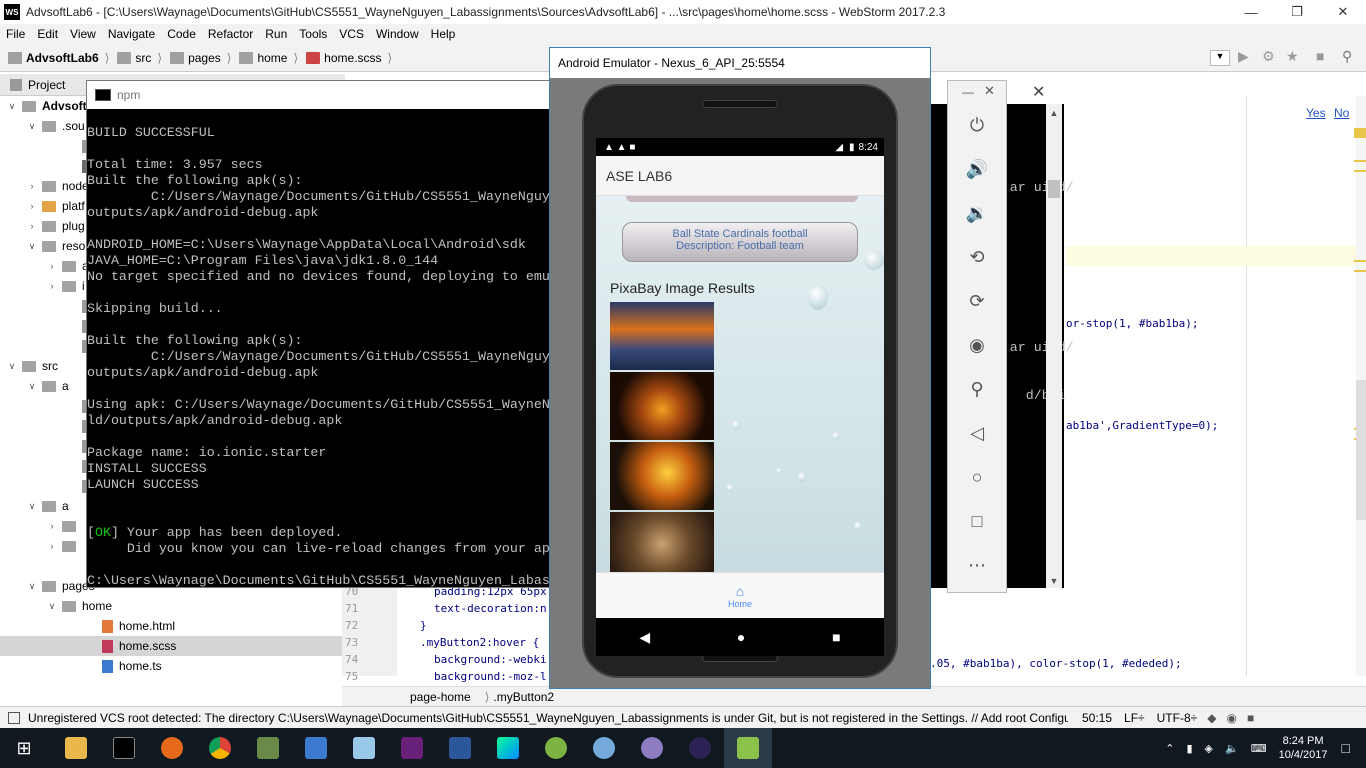  Describe the element at coordinates (76, 748) in the screenshot. I see `taskbar-file-explorer` at that location.